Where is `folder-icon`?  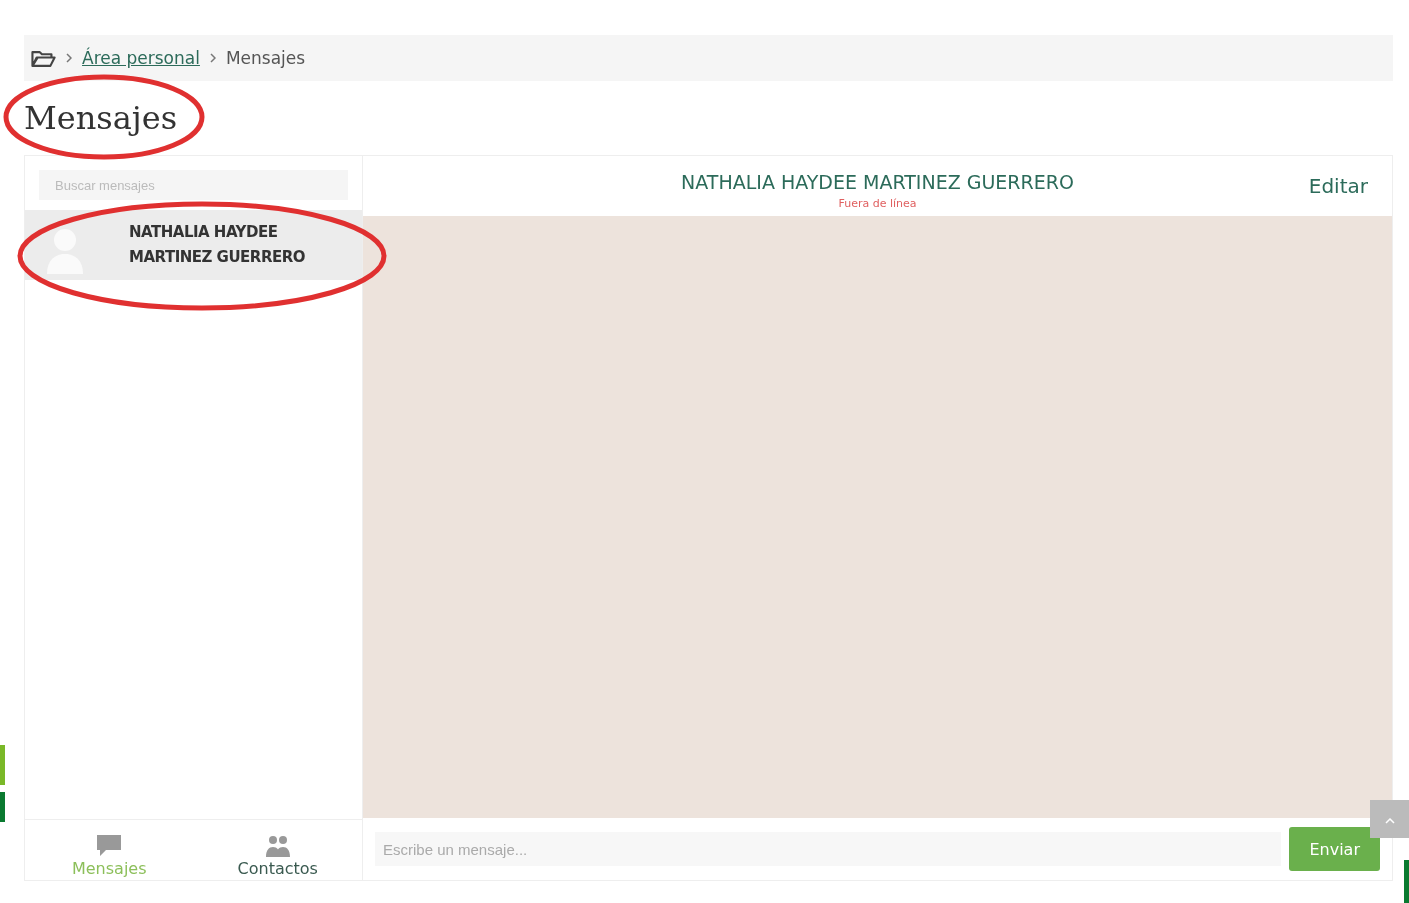 folder-icon is located at coordinates (43, 58).